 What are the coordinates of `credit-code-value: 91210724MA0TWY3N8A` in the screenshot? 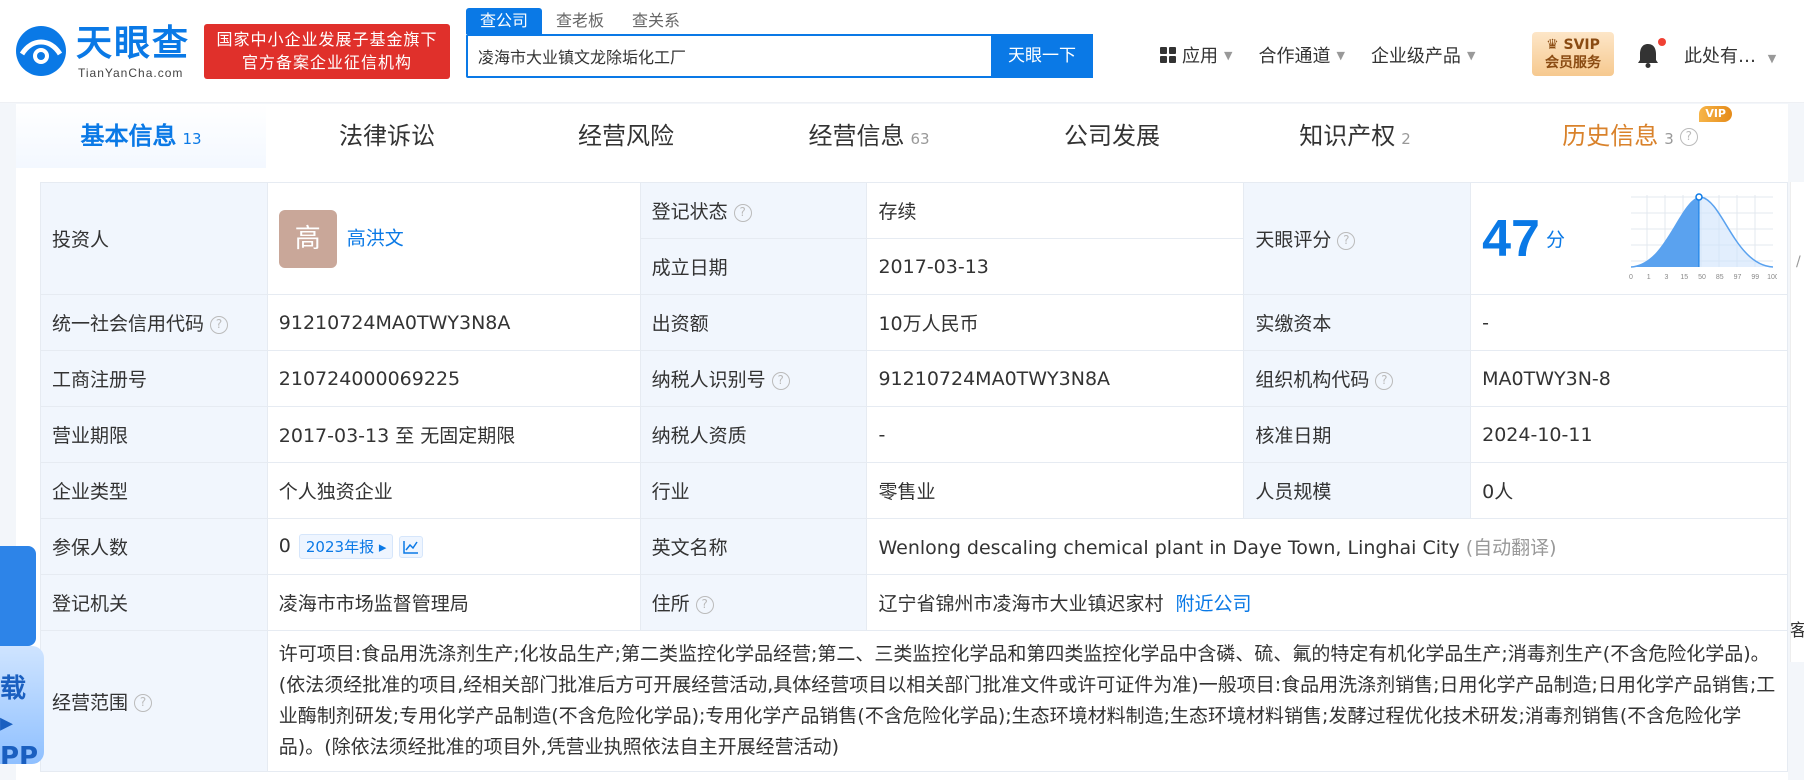 It's located at (453, 322).